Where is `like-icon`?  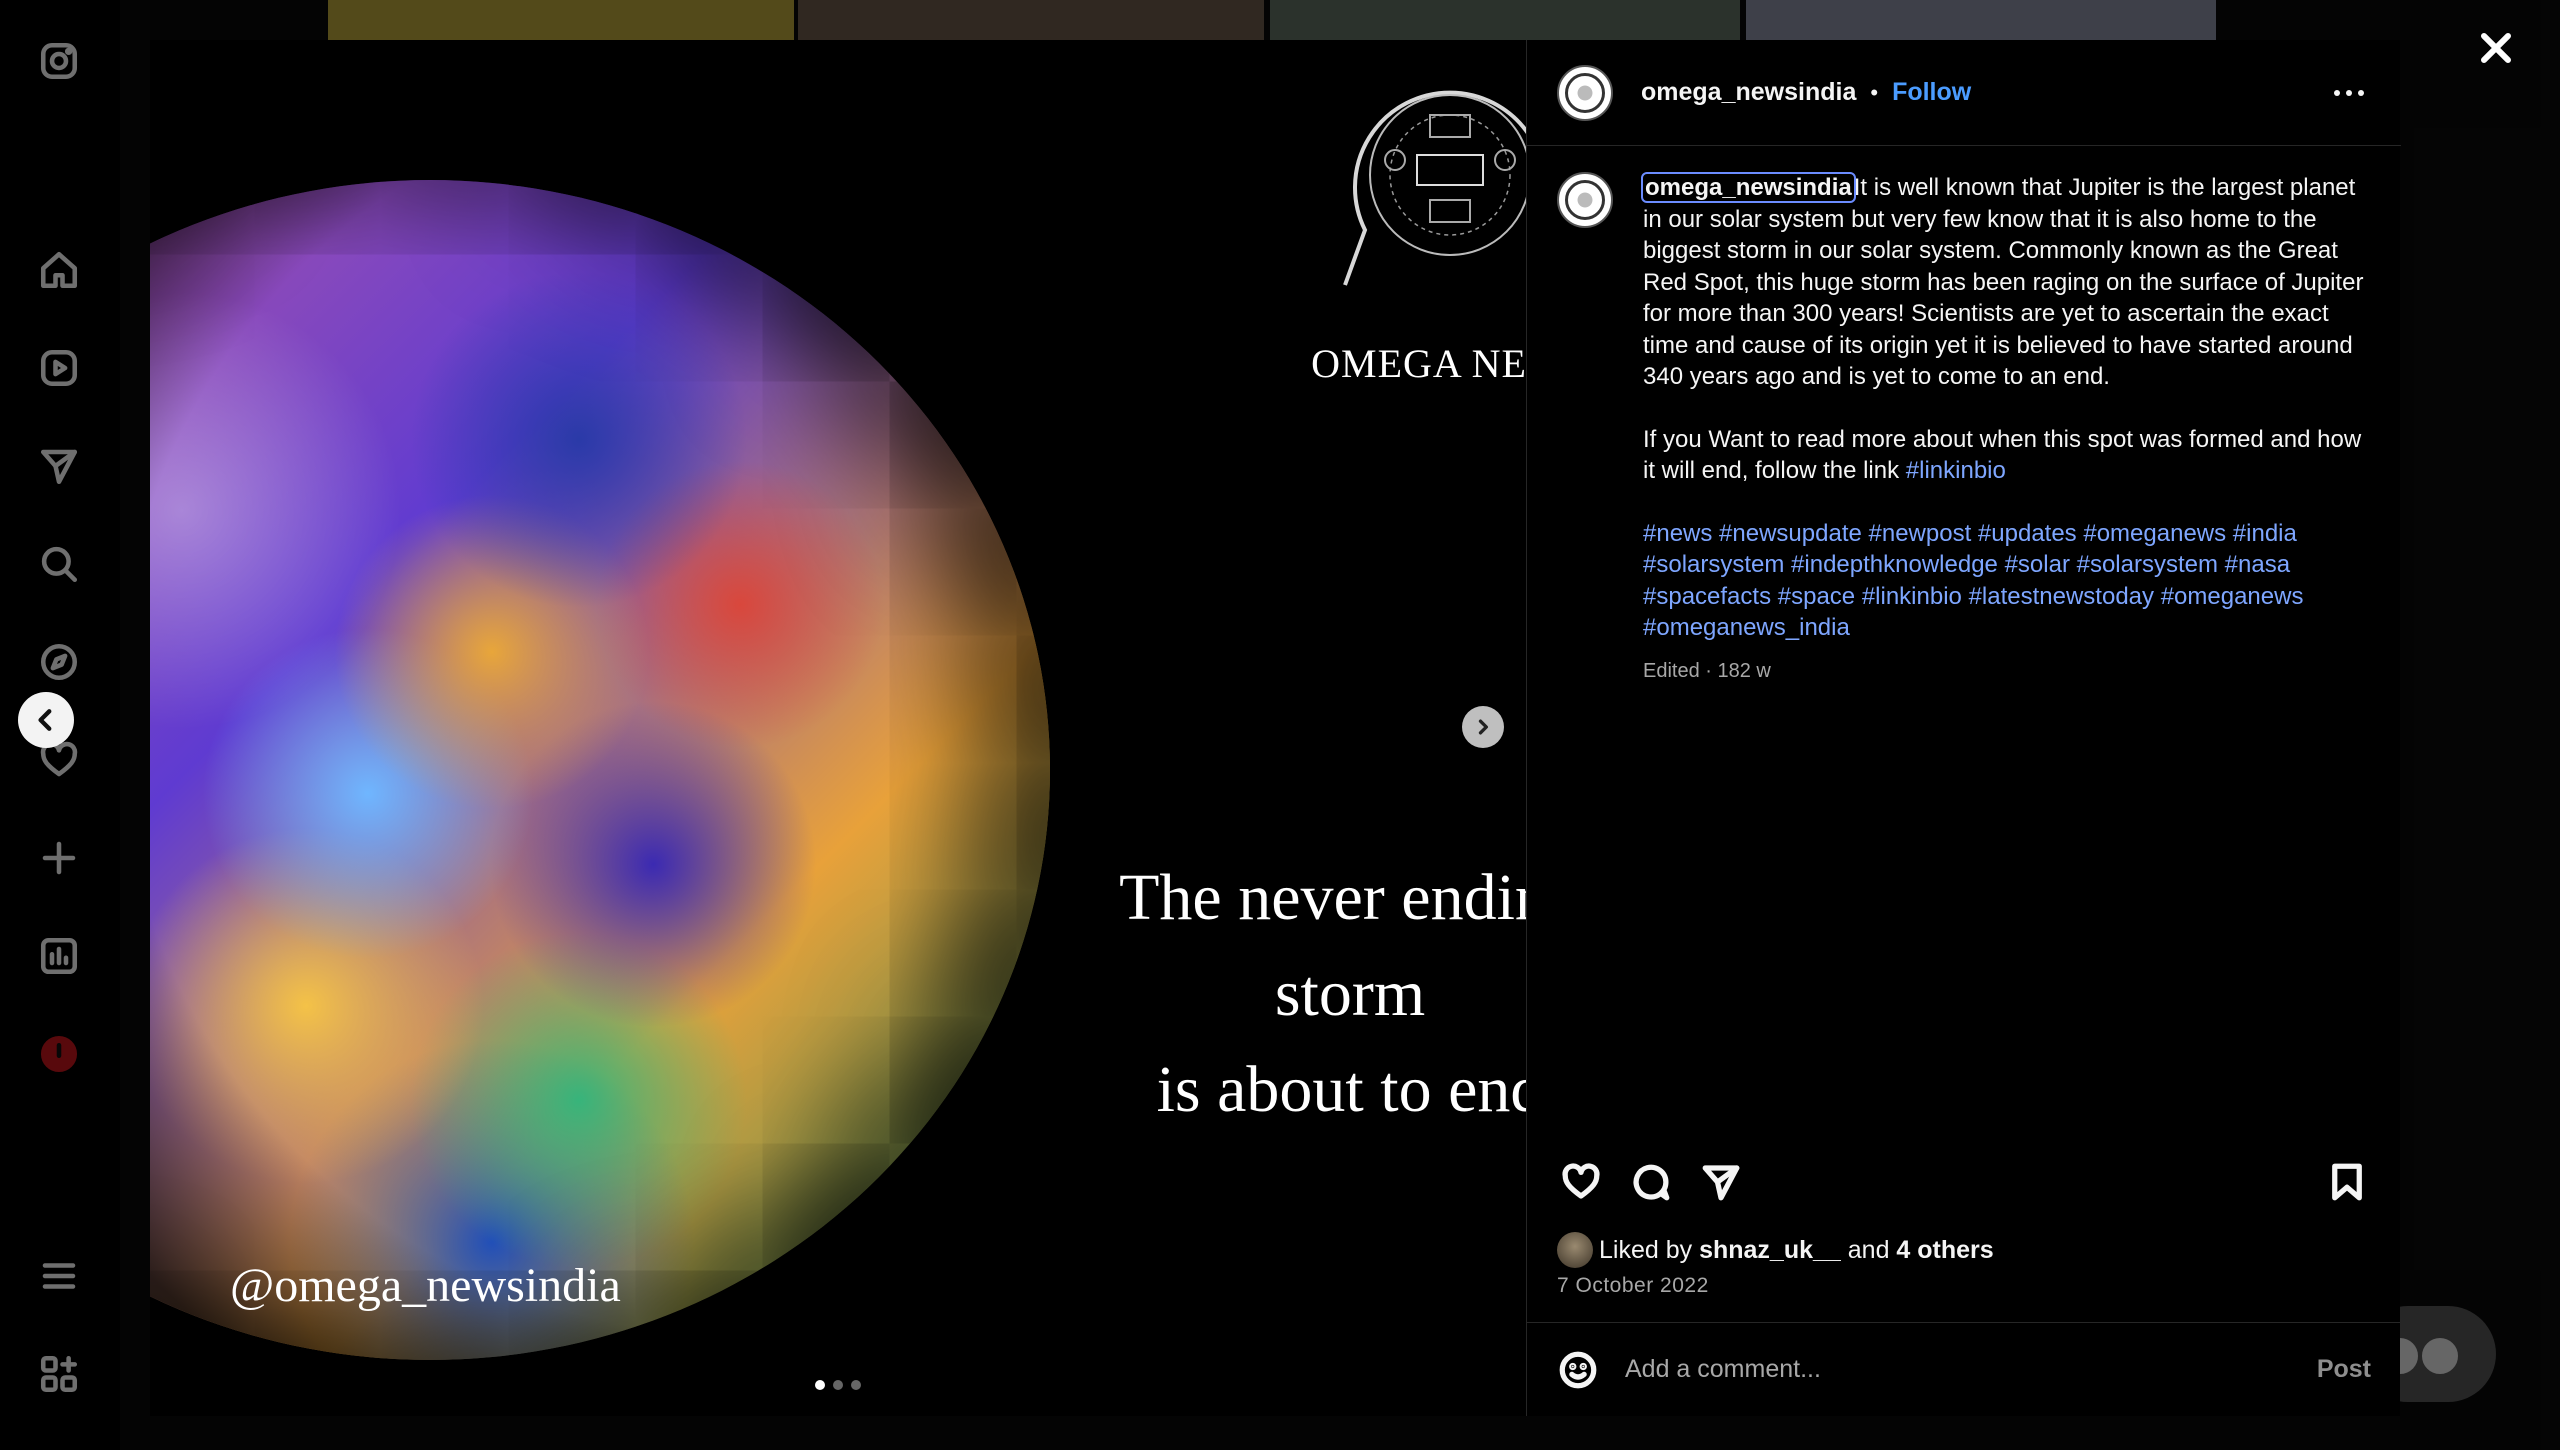
like-icon is located at coordinates (1581, 1182).